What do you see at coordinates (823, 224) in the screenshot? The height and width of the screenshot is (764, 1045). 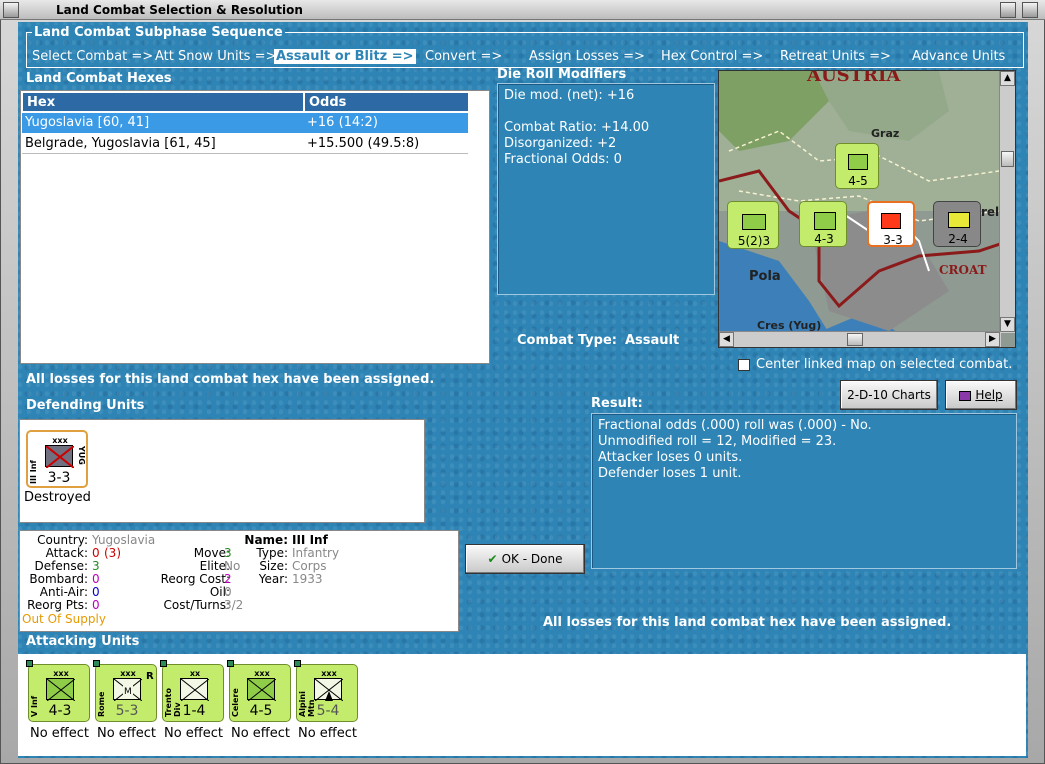 I see `map-counter-v-inf: 4-3` at bounding box center [823, 224].